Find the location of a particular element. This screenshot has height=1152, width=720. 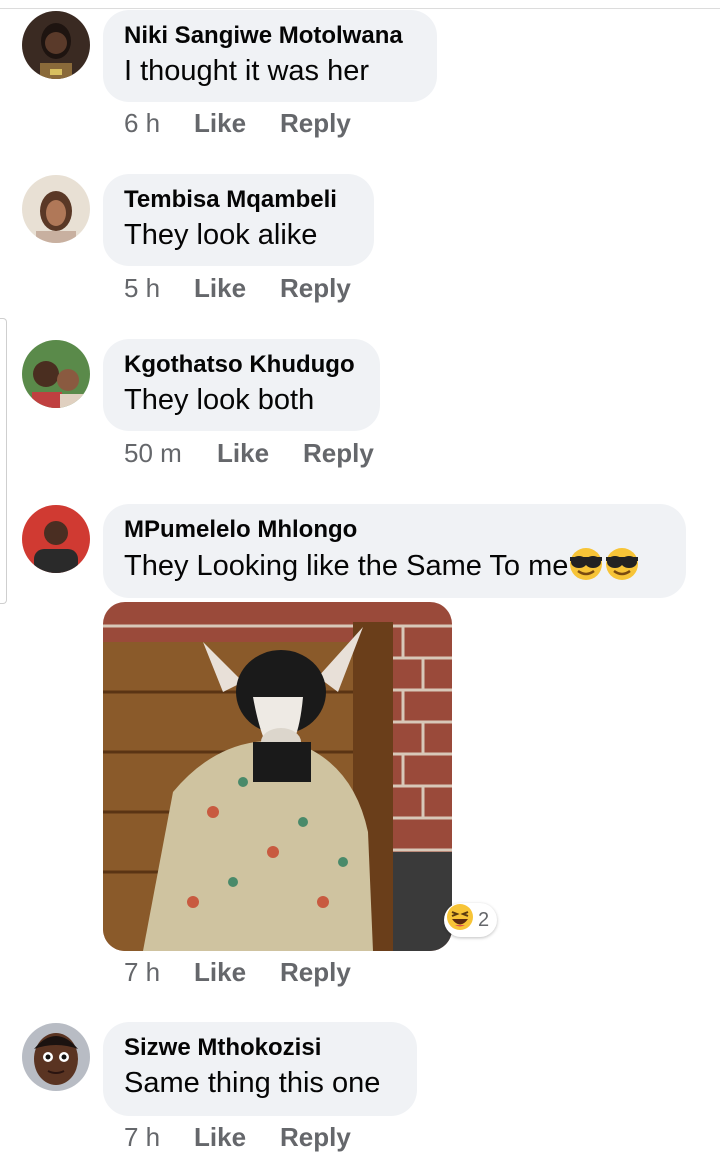

commenter-name: Tembisa Mqambeli is located at coordinates (238, 200).